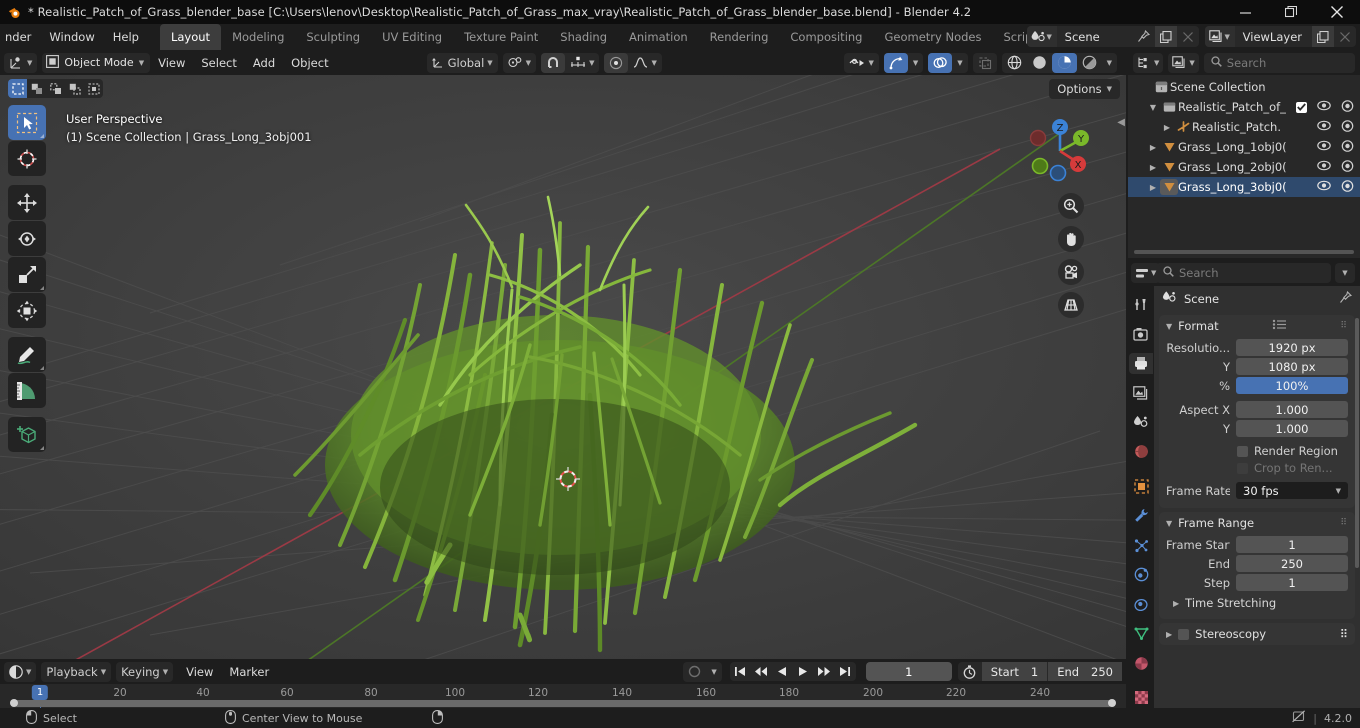  What do you see at coordinates (803, 671) in the screenshot?
I see `play-icon` at bounding box center [803, 671].